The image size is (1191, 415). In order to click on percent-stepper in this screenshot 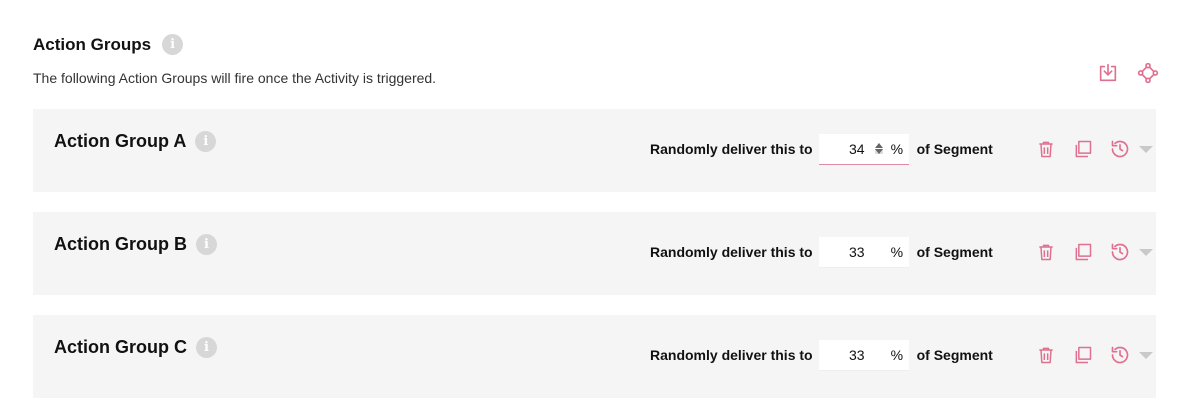, I will do `click(879, 149)`.